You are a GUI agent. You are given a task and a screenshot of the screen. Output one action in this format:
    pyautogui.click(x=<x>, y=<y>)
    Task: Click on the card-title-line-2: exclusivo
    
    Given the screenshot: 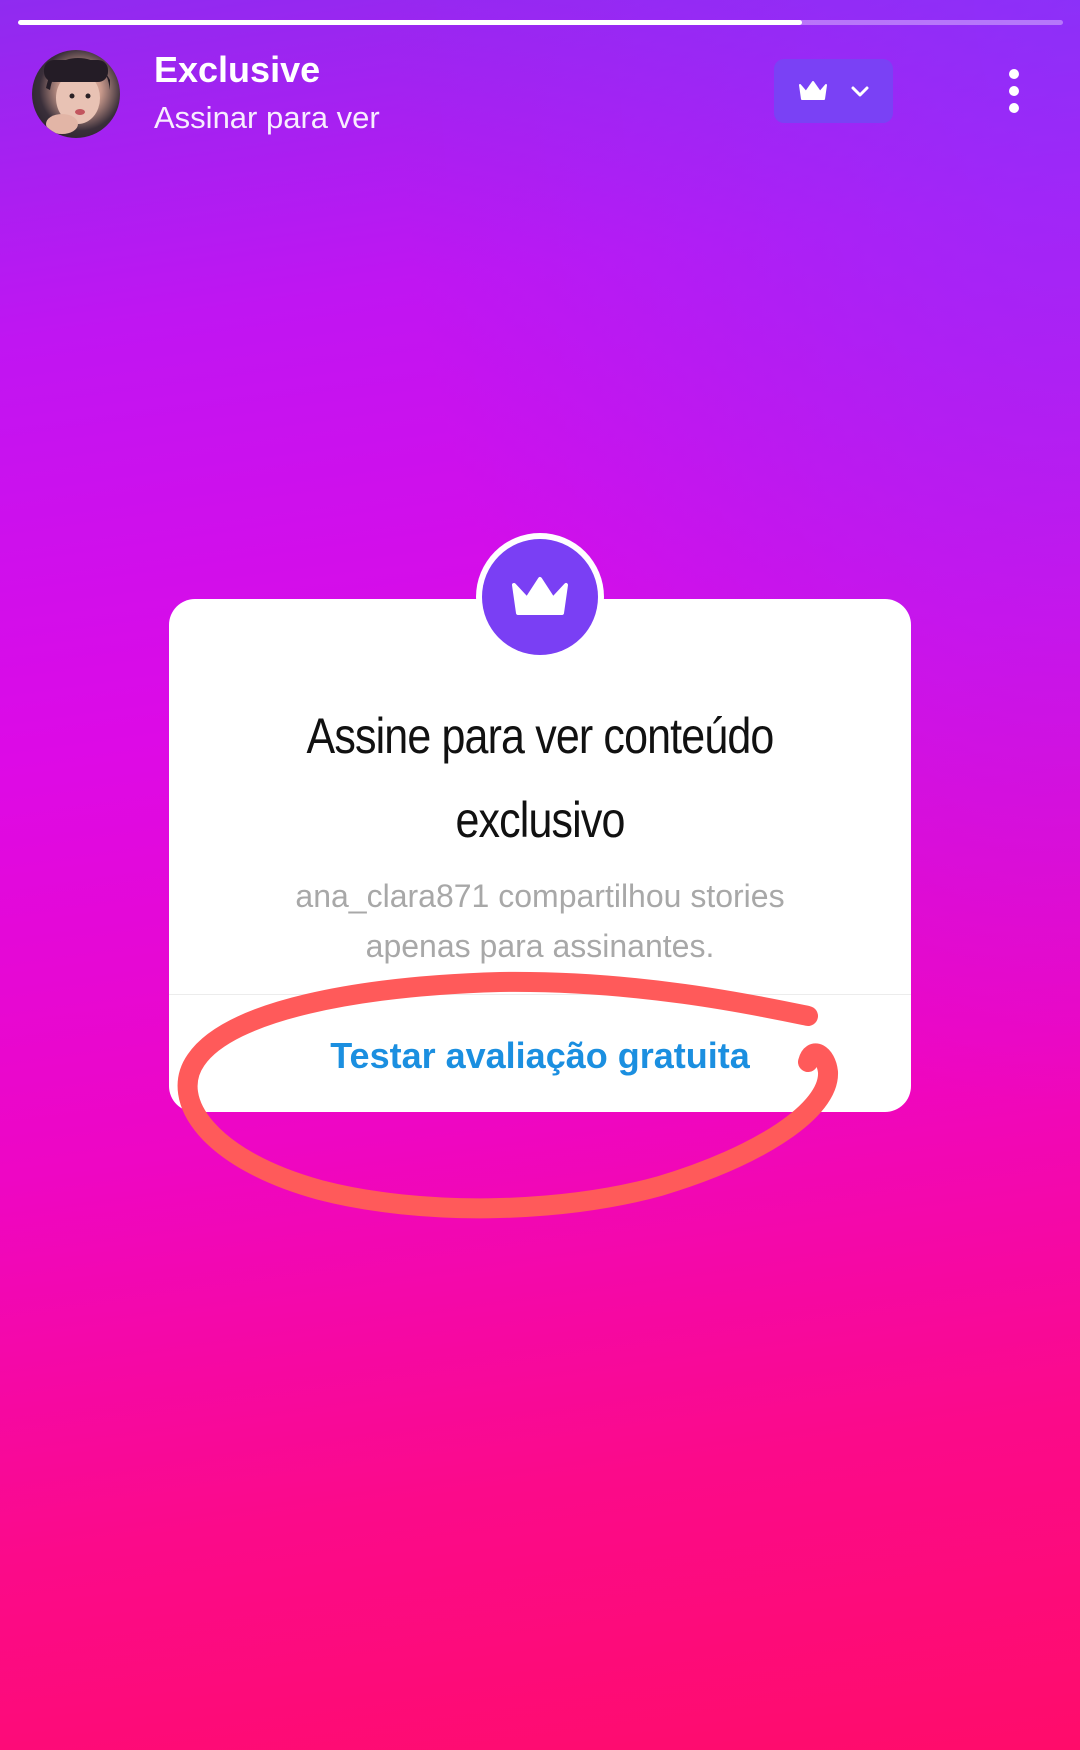 What is the action you would take?
    pyautogui.click(x=540, y=820)
    